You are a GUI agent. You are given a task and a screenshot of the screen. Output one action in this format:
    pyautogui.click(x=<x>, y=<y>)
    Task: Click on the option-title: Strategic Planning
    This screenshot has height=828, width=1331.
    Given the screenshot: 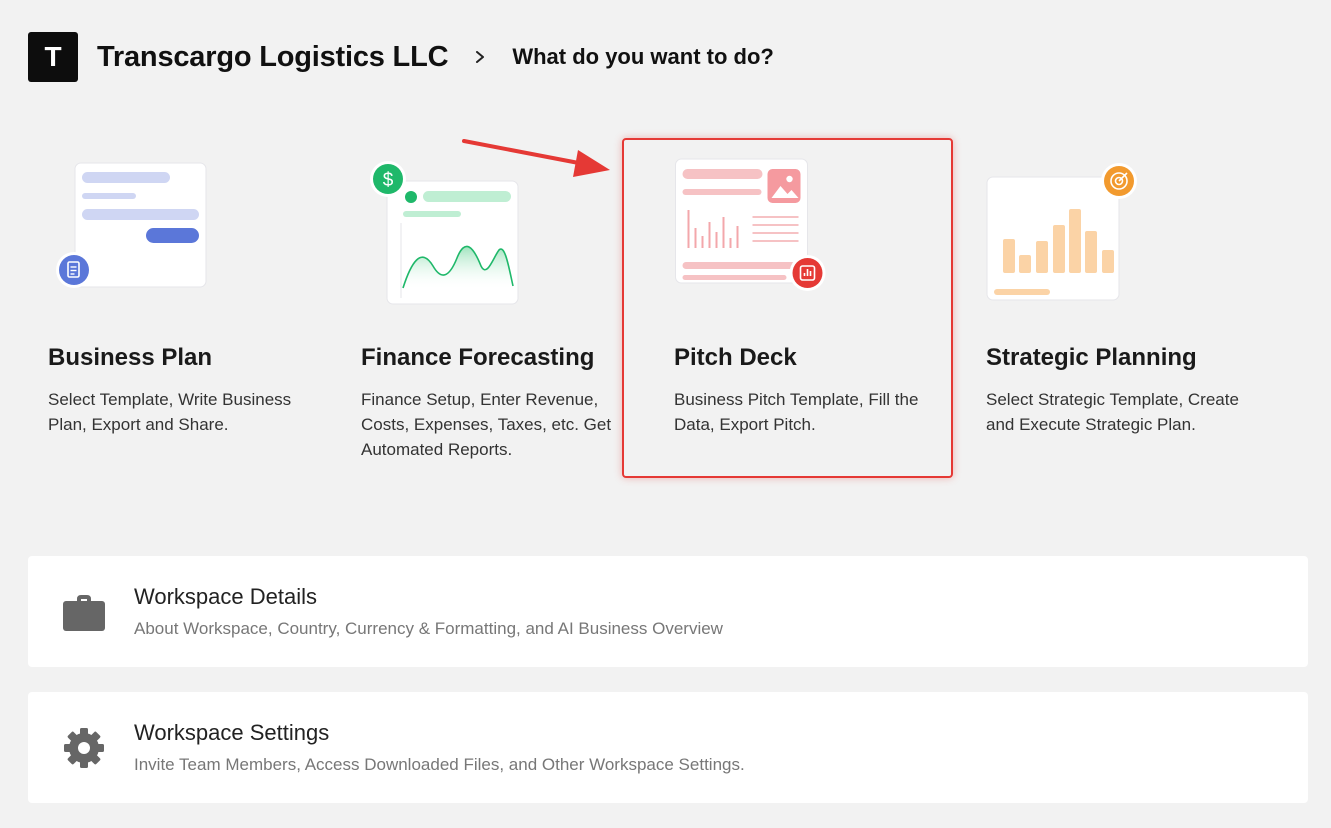 What is the action you would take?
    pyautogui.click(x=1091, y=357)
    